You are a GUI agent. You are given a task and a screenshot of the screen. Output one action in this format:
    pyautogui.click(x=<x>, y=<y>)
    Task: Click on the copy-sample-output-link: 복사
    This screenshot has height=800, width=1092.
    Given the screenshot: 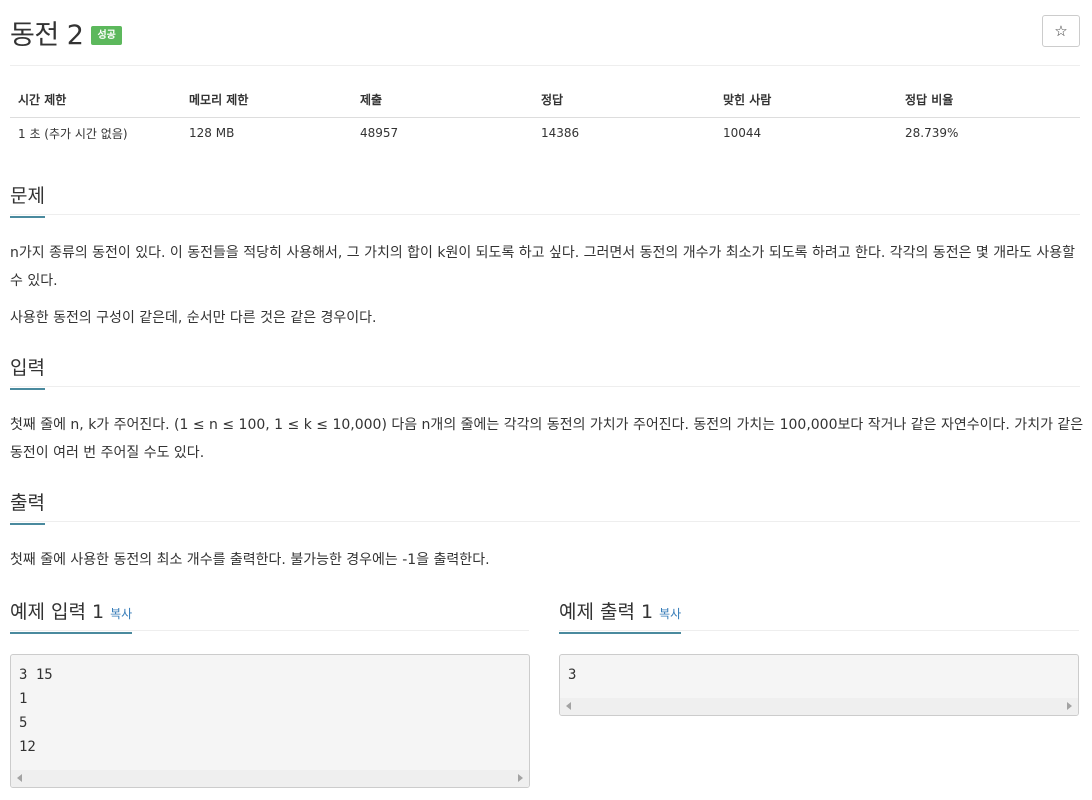 What is the action you would take?
    pyautogui.click(x=670, y=614)
    